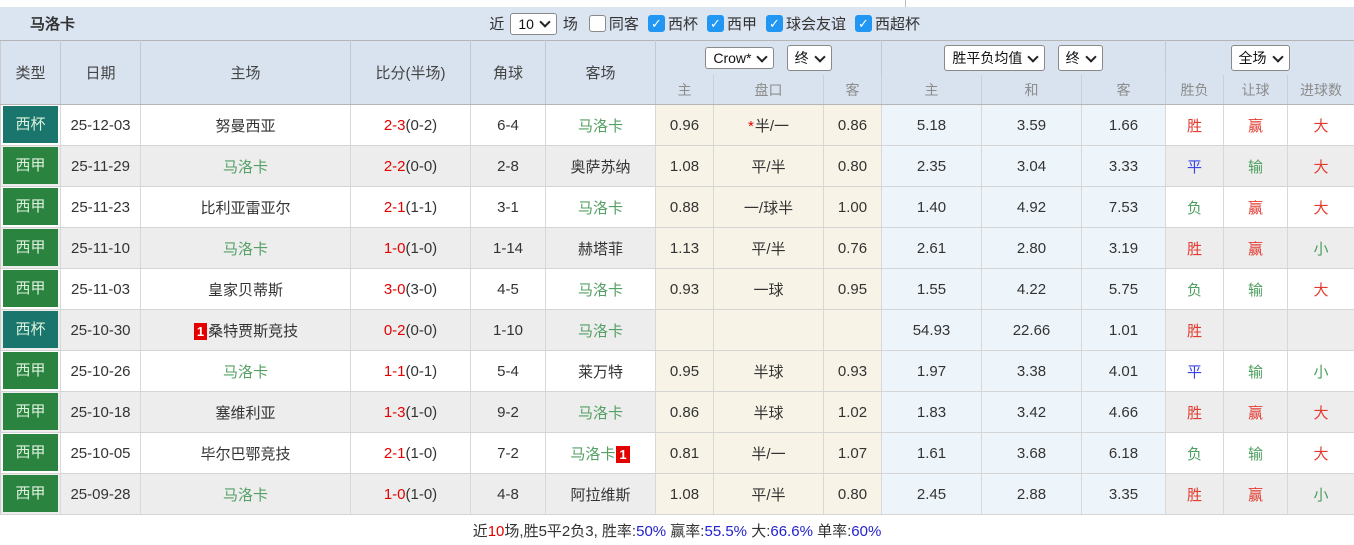 The image size is (1354, 545). I want to click on euro-home-odds-cell: 1.97, so click(931, 371).